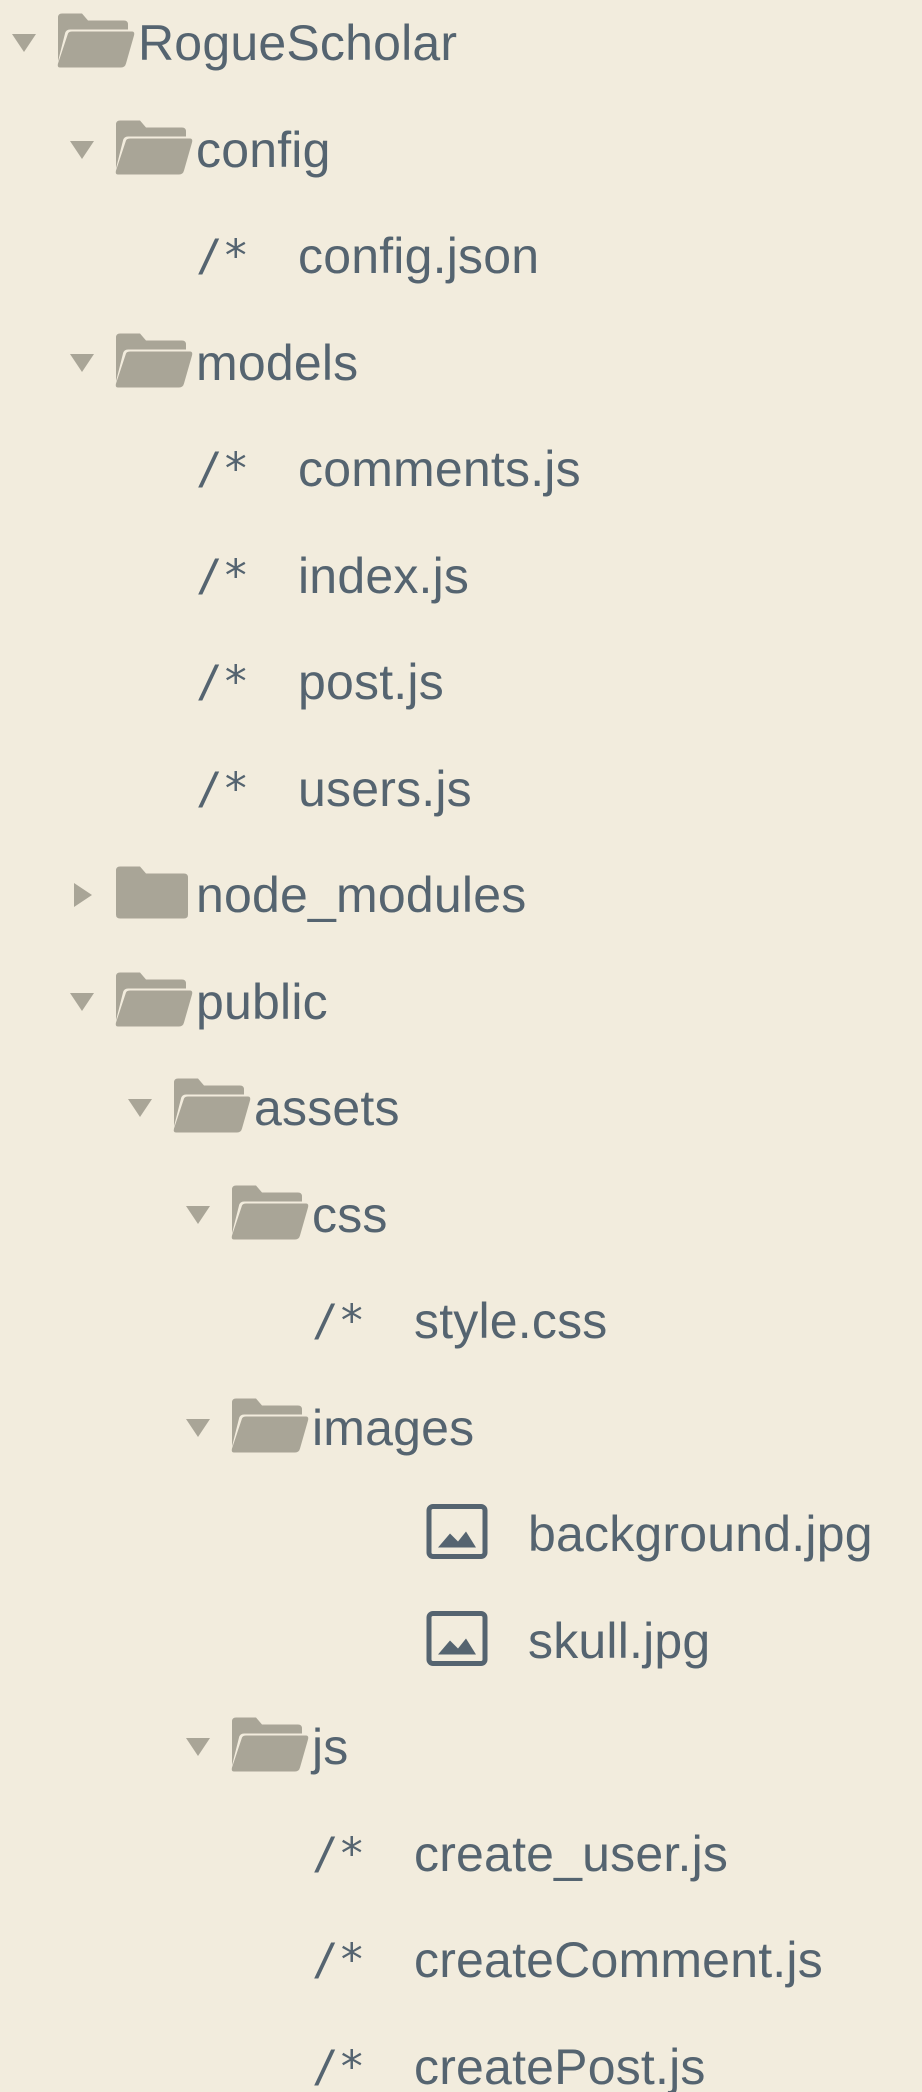 The height and width of the screenshot is (2092, 922). Describe the element at coordinates (385, 788) in the screenshot. I see `file-name: users.js` at that location.